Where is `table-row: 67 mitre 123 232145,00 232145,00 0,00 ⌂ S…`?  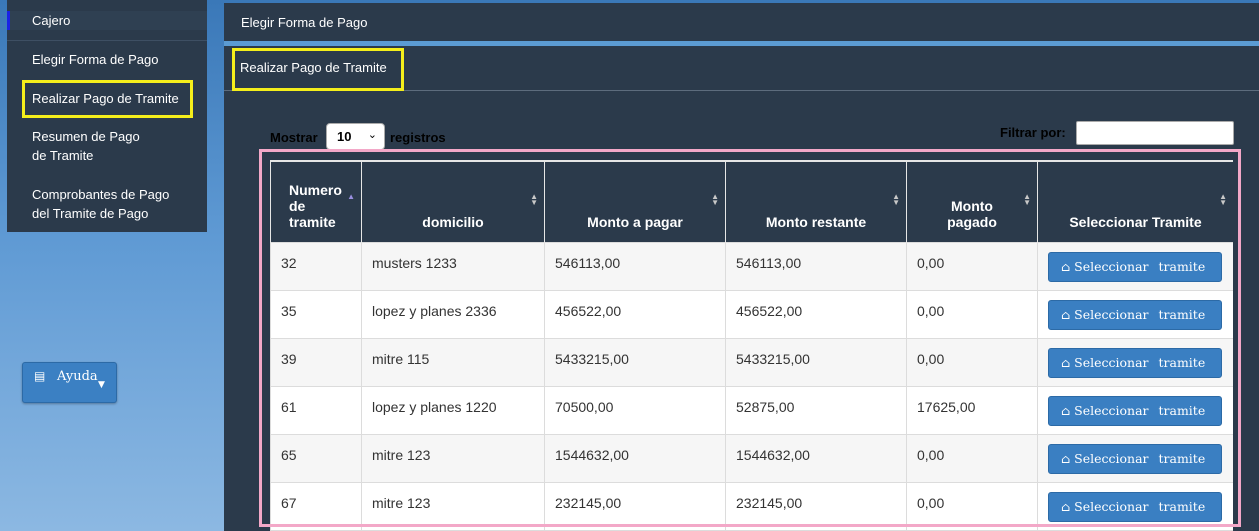 table-row: 67 mitre 123 232145,00 232145,00 0,00 ⌂ S… is located at coordinates (751, 506).